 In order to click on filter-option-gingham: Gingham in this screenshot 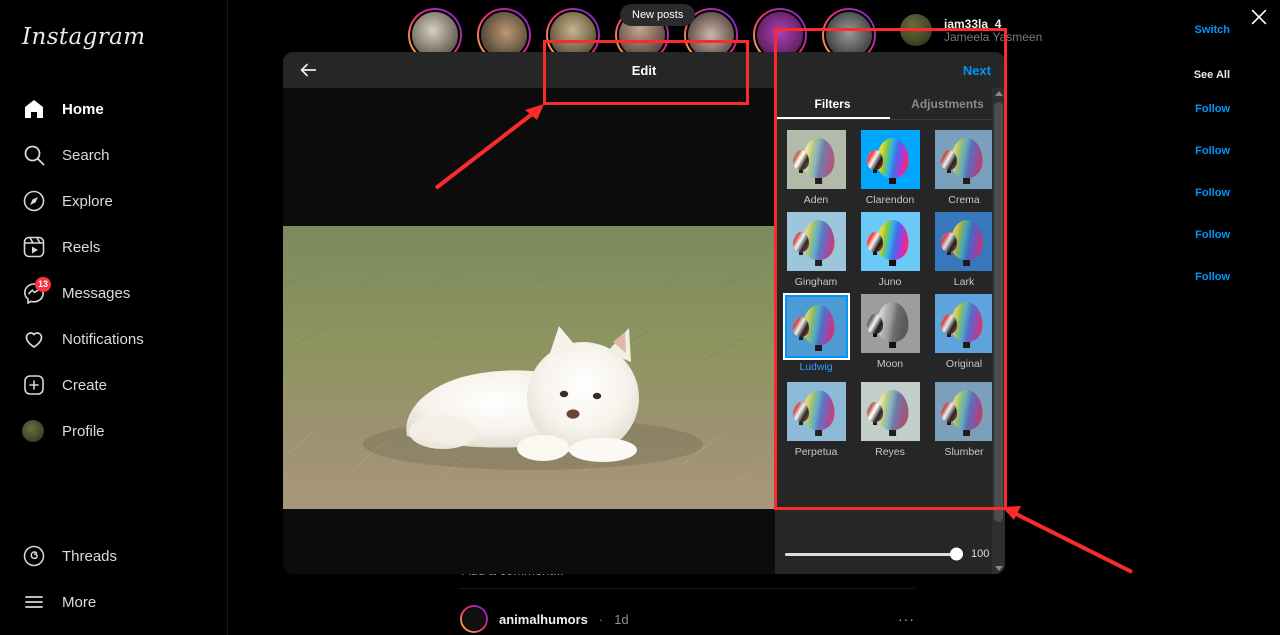, I will do `click(816, 250)`.